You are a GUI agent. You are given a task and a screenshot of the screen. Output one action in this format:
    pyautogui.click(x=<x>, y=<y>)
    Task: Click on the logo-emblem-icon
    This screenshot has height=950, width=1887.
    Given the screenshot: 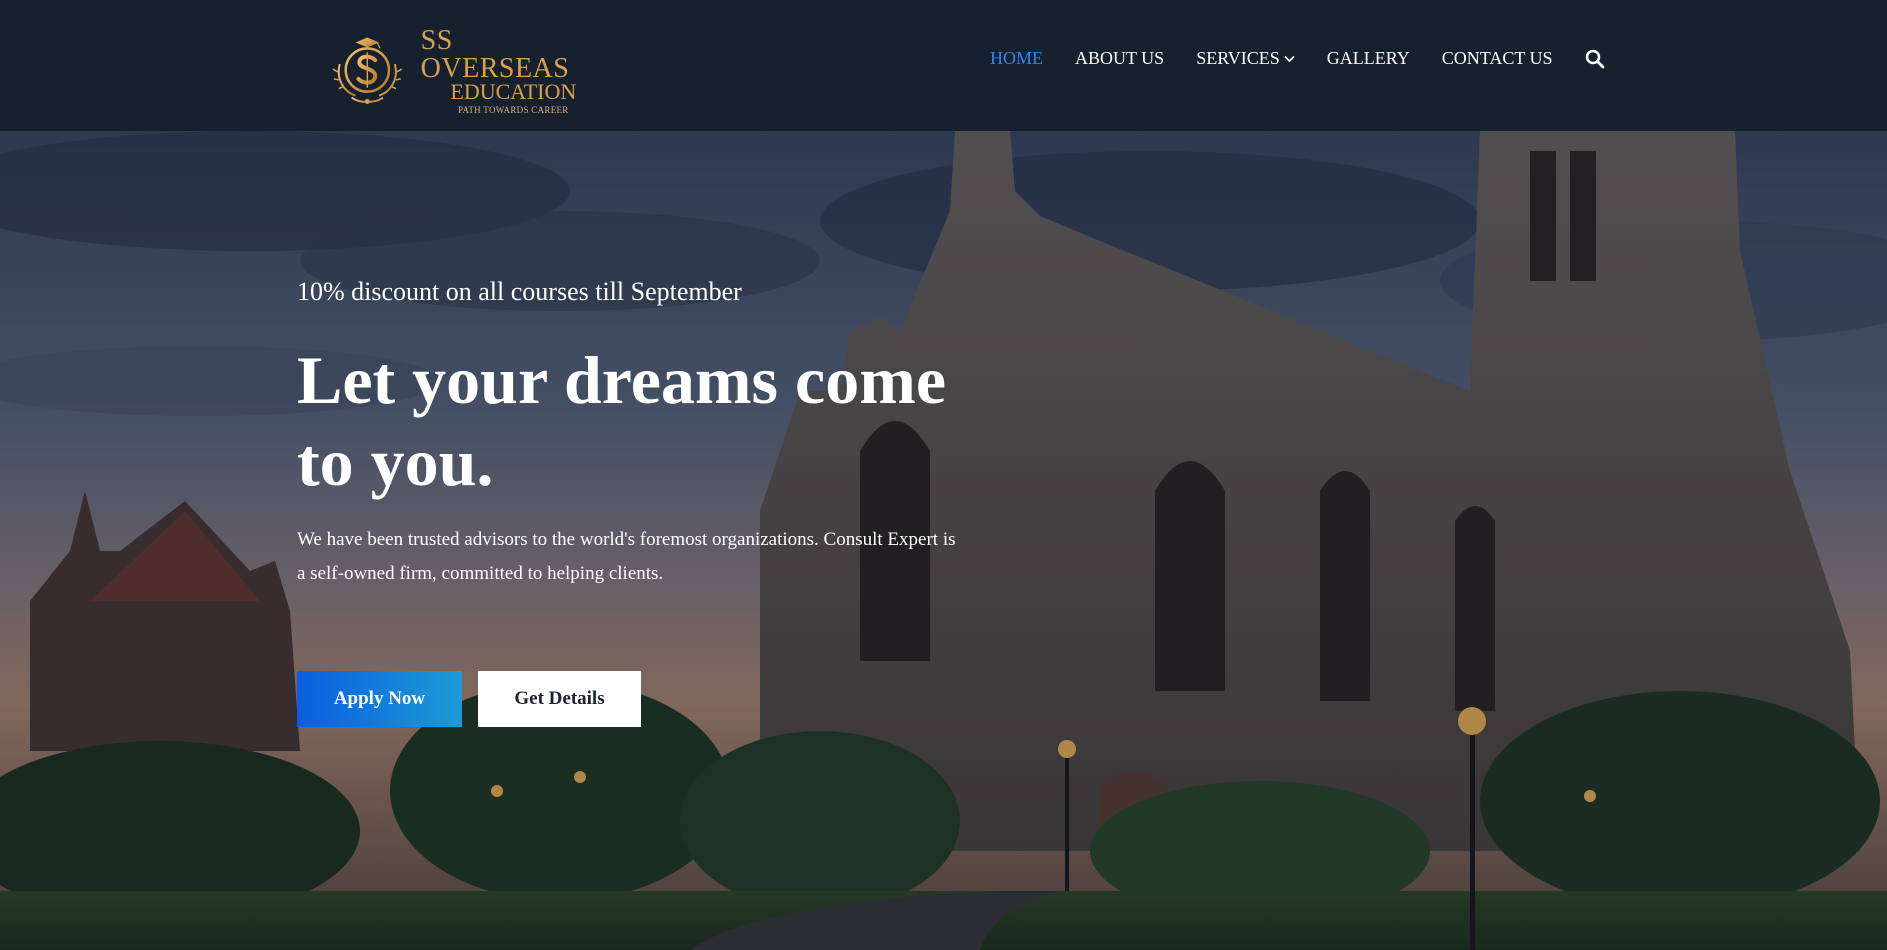 What is the action you would take?
    pyautogui.click(x=367, y=70)
    